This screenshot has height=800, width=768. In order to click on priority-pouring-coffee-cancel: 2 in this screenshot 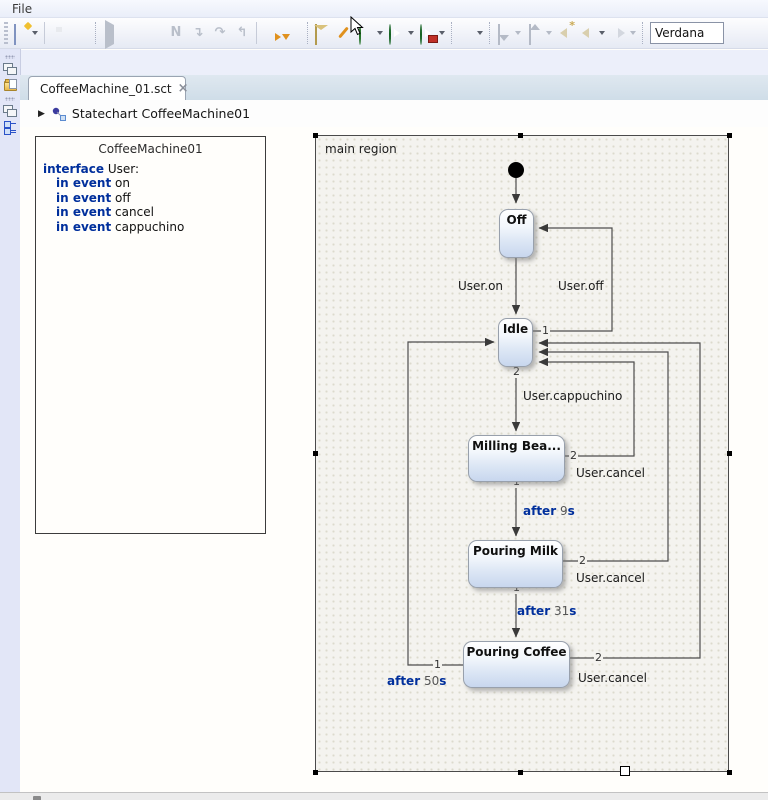, I will do `click(598, 658)`.